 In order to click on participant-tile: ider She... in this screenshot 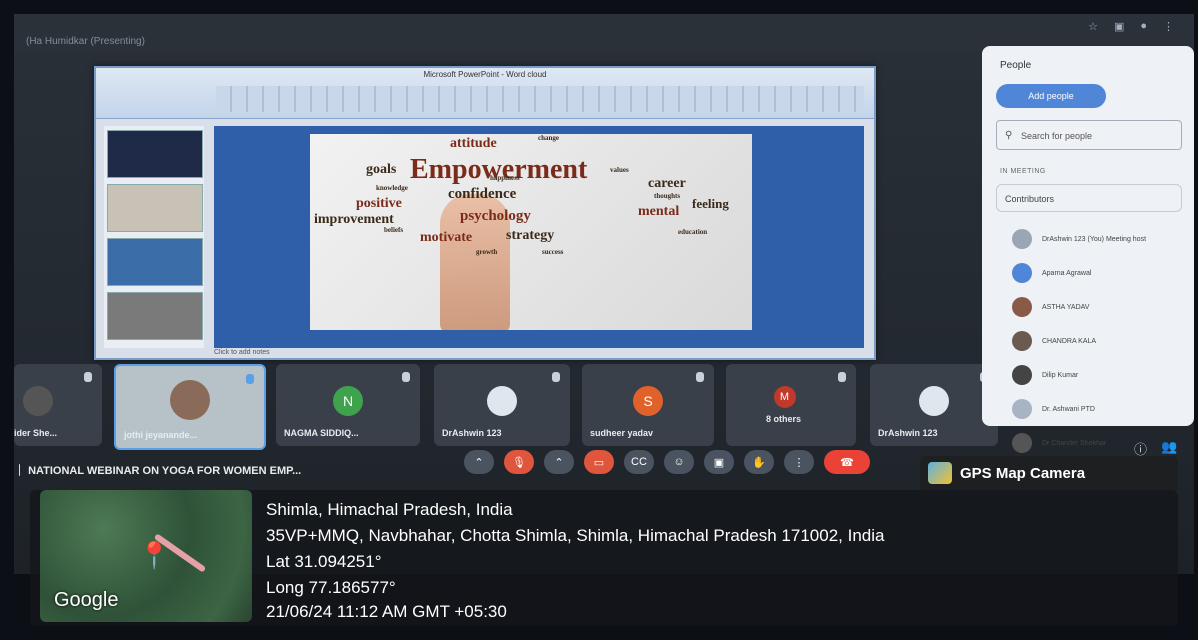, I will do `click(58, 405)`.